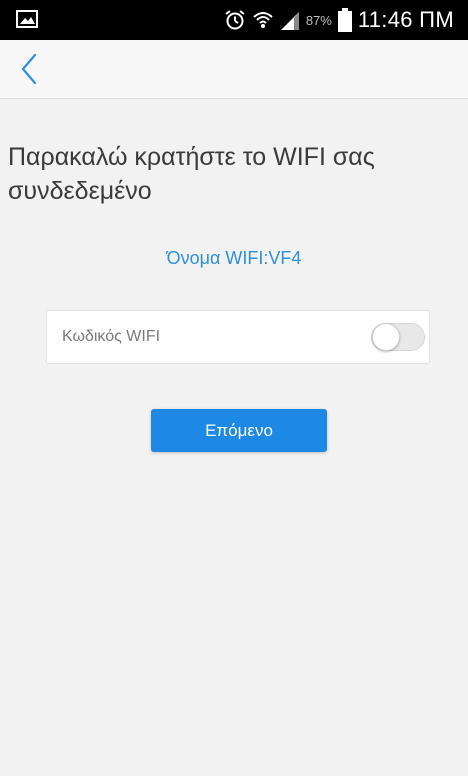 The height and width of the screenshot is (776, 468). I want to click on status-icons: 87% 11:46 ΠΜ, so click(339, 20).